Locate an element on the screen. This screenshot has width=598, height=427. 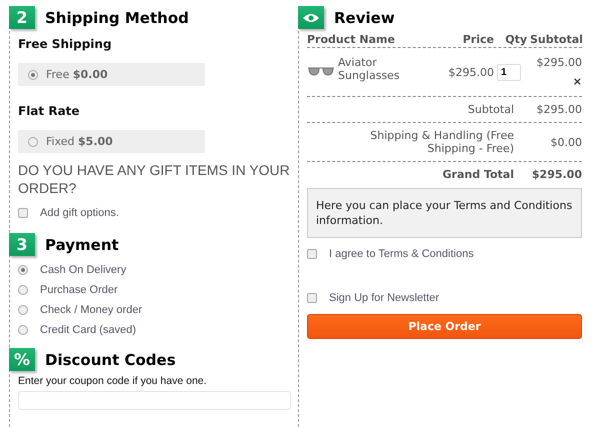
terms-text: Here you can place your Terms and Conditions information. is located at coordinates (444, 213).